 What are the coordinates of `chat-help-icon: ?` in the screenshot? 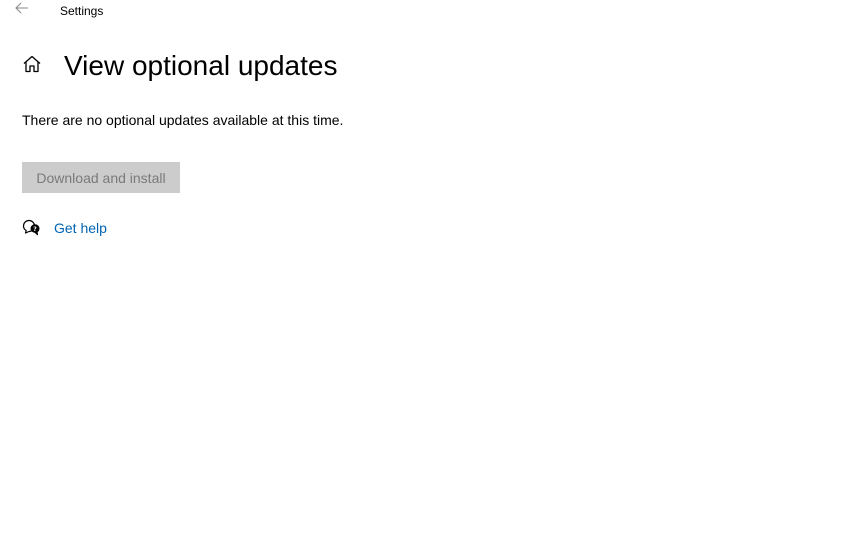 It's located at (31, 228).